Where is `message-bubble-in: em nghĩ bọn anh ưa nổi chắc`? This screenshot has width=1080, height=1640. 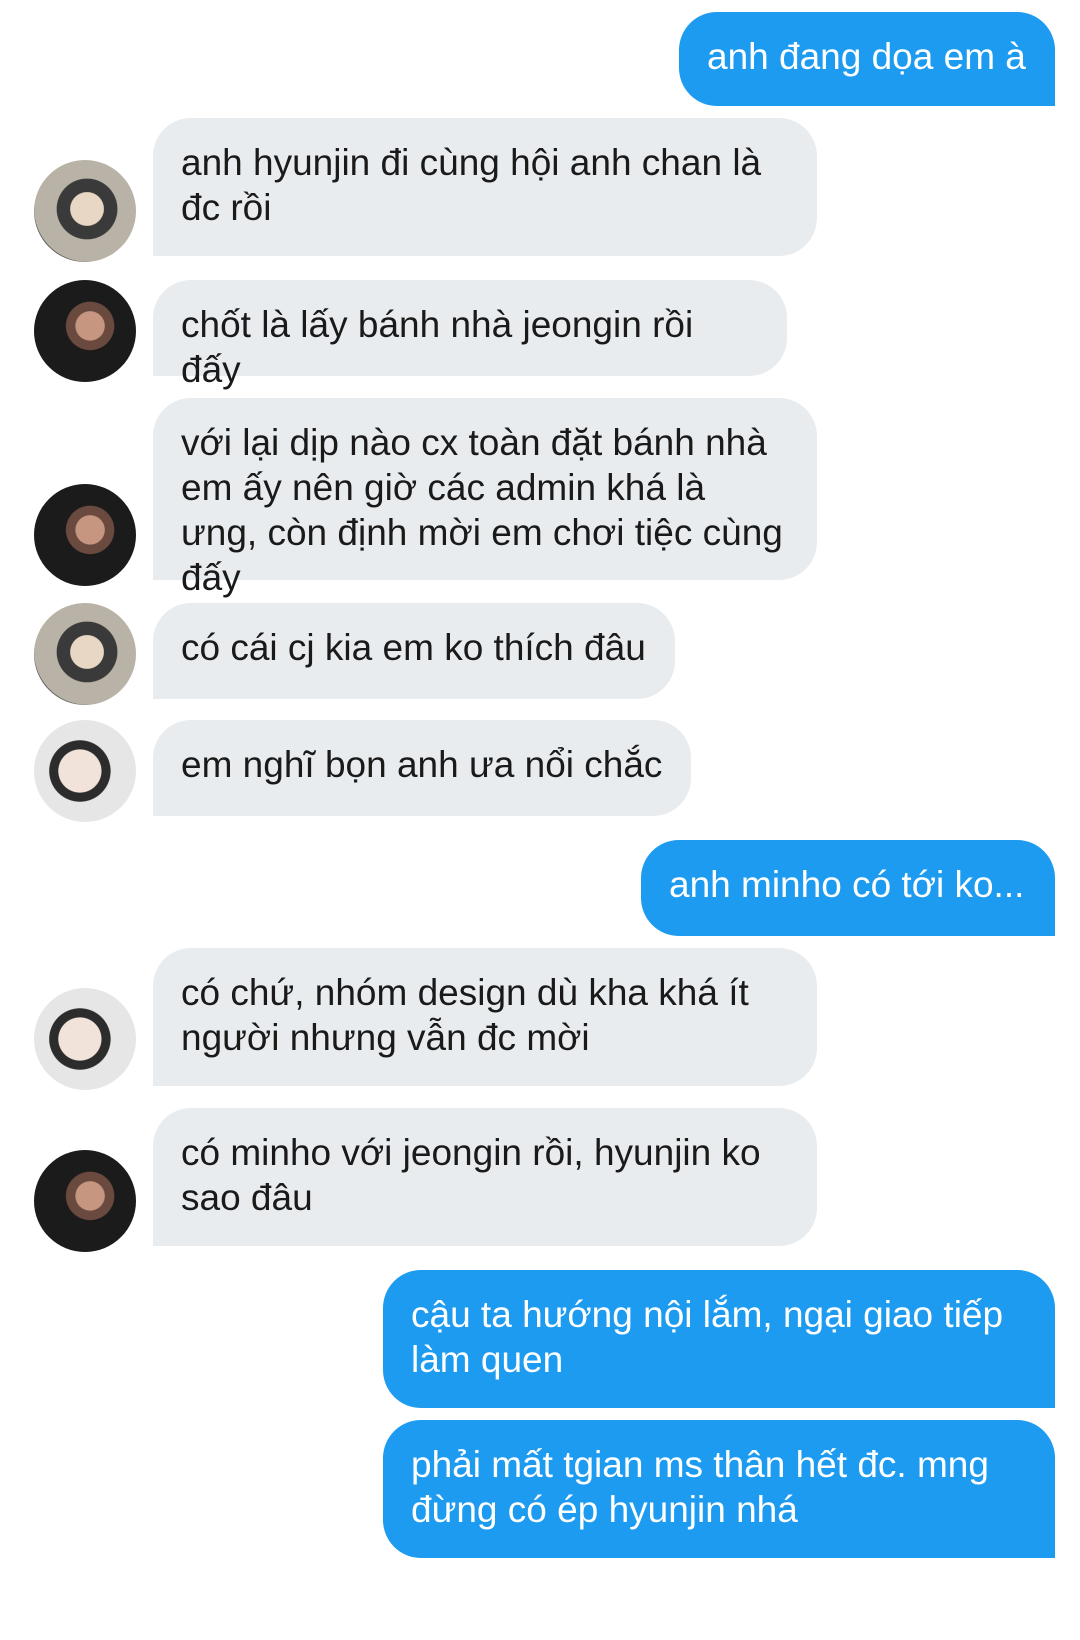 message-bubble-in: em nghĩ bọn anh ưa nổi chắc is located at coordinates (422, 768).